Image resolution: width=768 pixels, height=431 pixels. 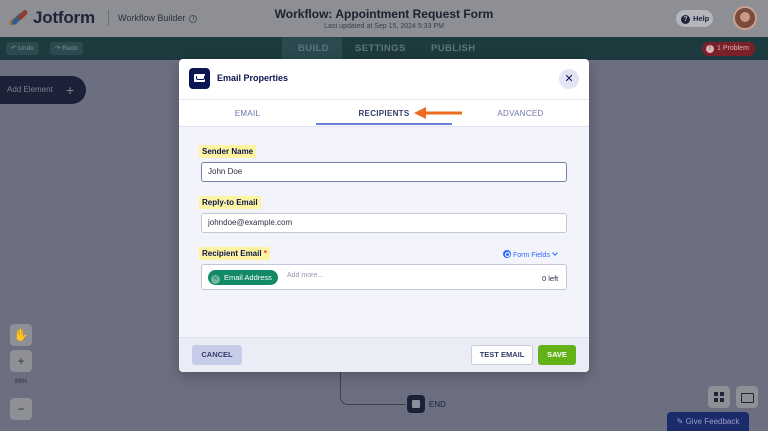 I want to click on hand-icon: ✋, so click(x=21, y=335).